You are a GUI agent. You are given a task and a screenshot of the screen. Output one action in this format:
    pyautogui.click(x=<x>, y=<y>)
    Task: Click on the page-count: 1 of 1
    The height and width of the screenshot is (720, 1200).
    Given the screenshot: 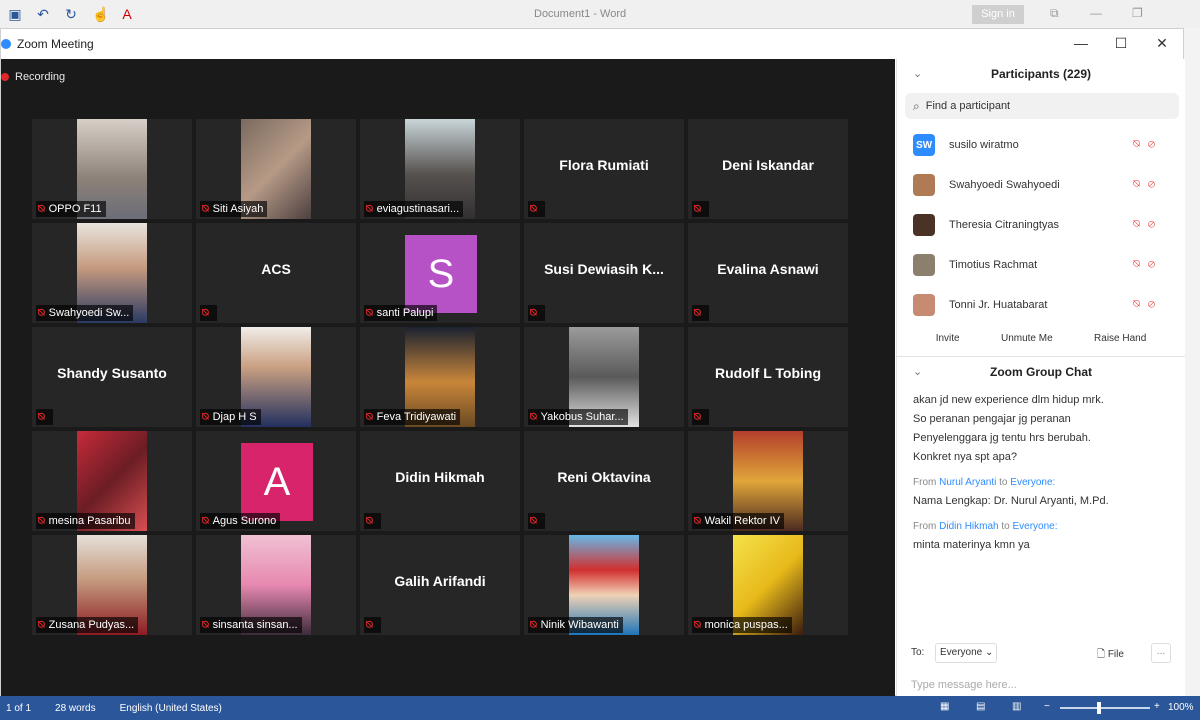 What is the action you would take?
    pyautogui.click(x=18, y=708)
    